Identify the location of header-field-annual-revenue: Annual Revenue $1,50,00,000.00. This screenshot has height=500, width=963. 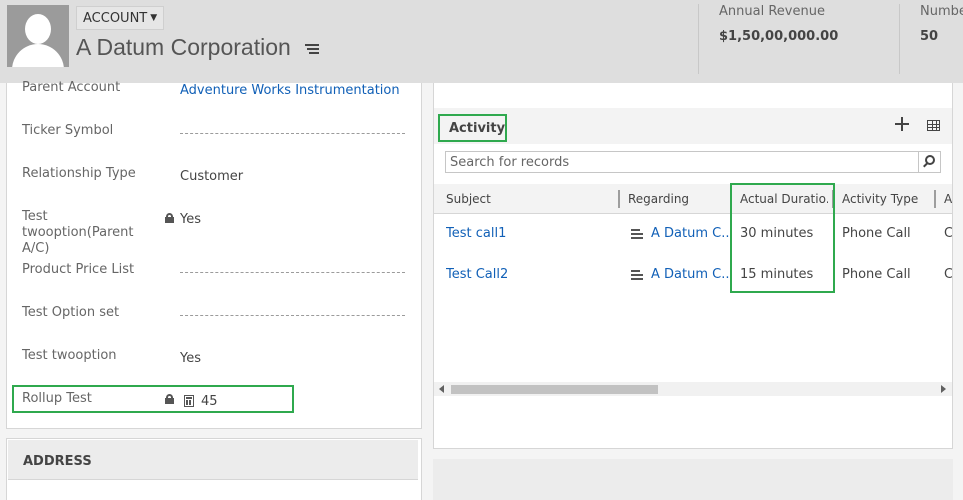
(778, 24).